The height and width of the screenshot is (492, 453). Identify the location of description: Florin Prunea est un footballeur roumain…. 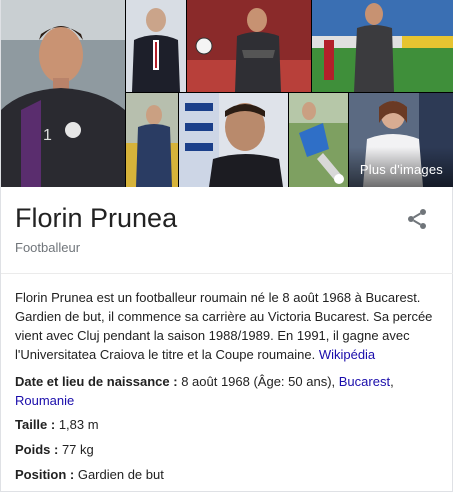
(227, 326).